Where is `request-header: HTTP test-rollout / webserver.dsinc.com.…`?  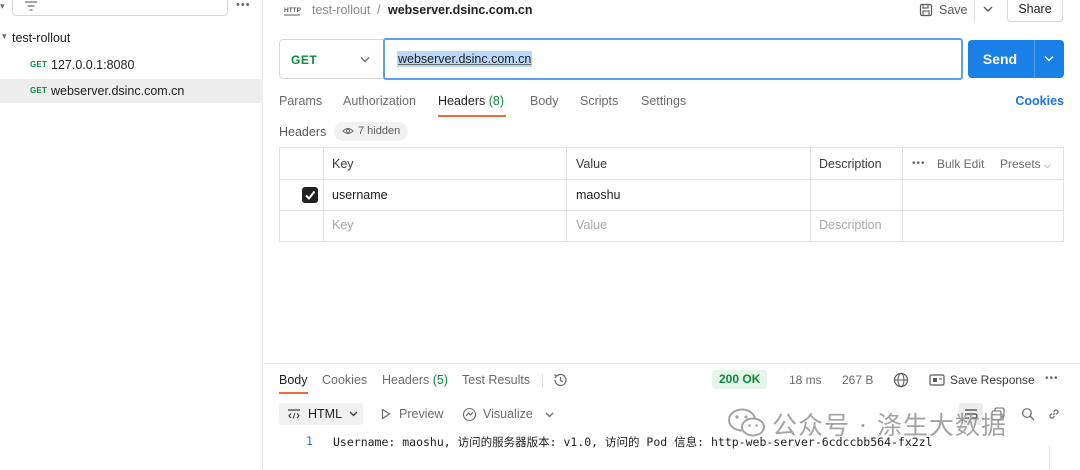
request-header: HTTP test-rollout / webserver.dsinc.com.… is located at coordinates (672, 14).